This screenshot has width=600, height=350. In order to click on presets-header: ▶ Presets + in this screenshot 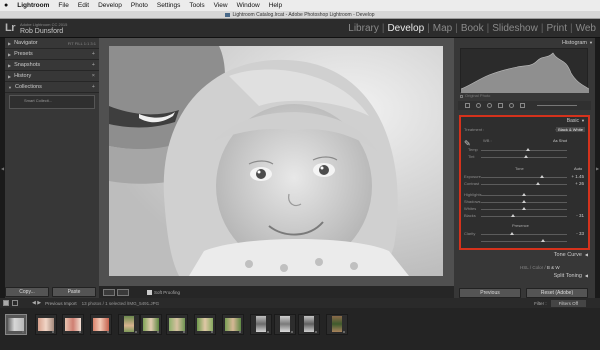, I will do `click(52, 54)`.